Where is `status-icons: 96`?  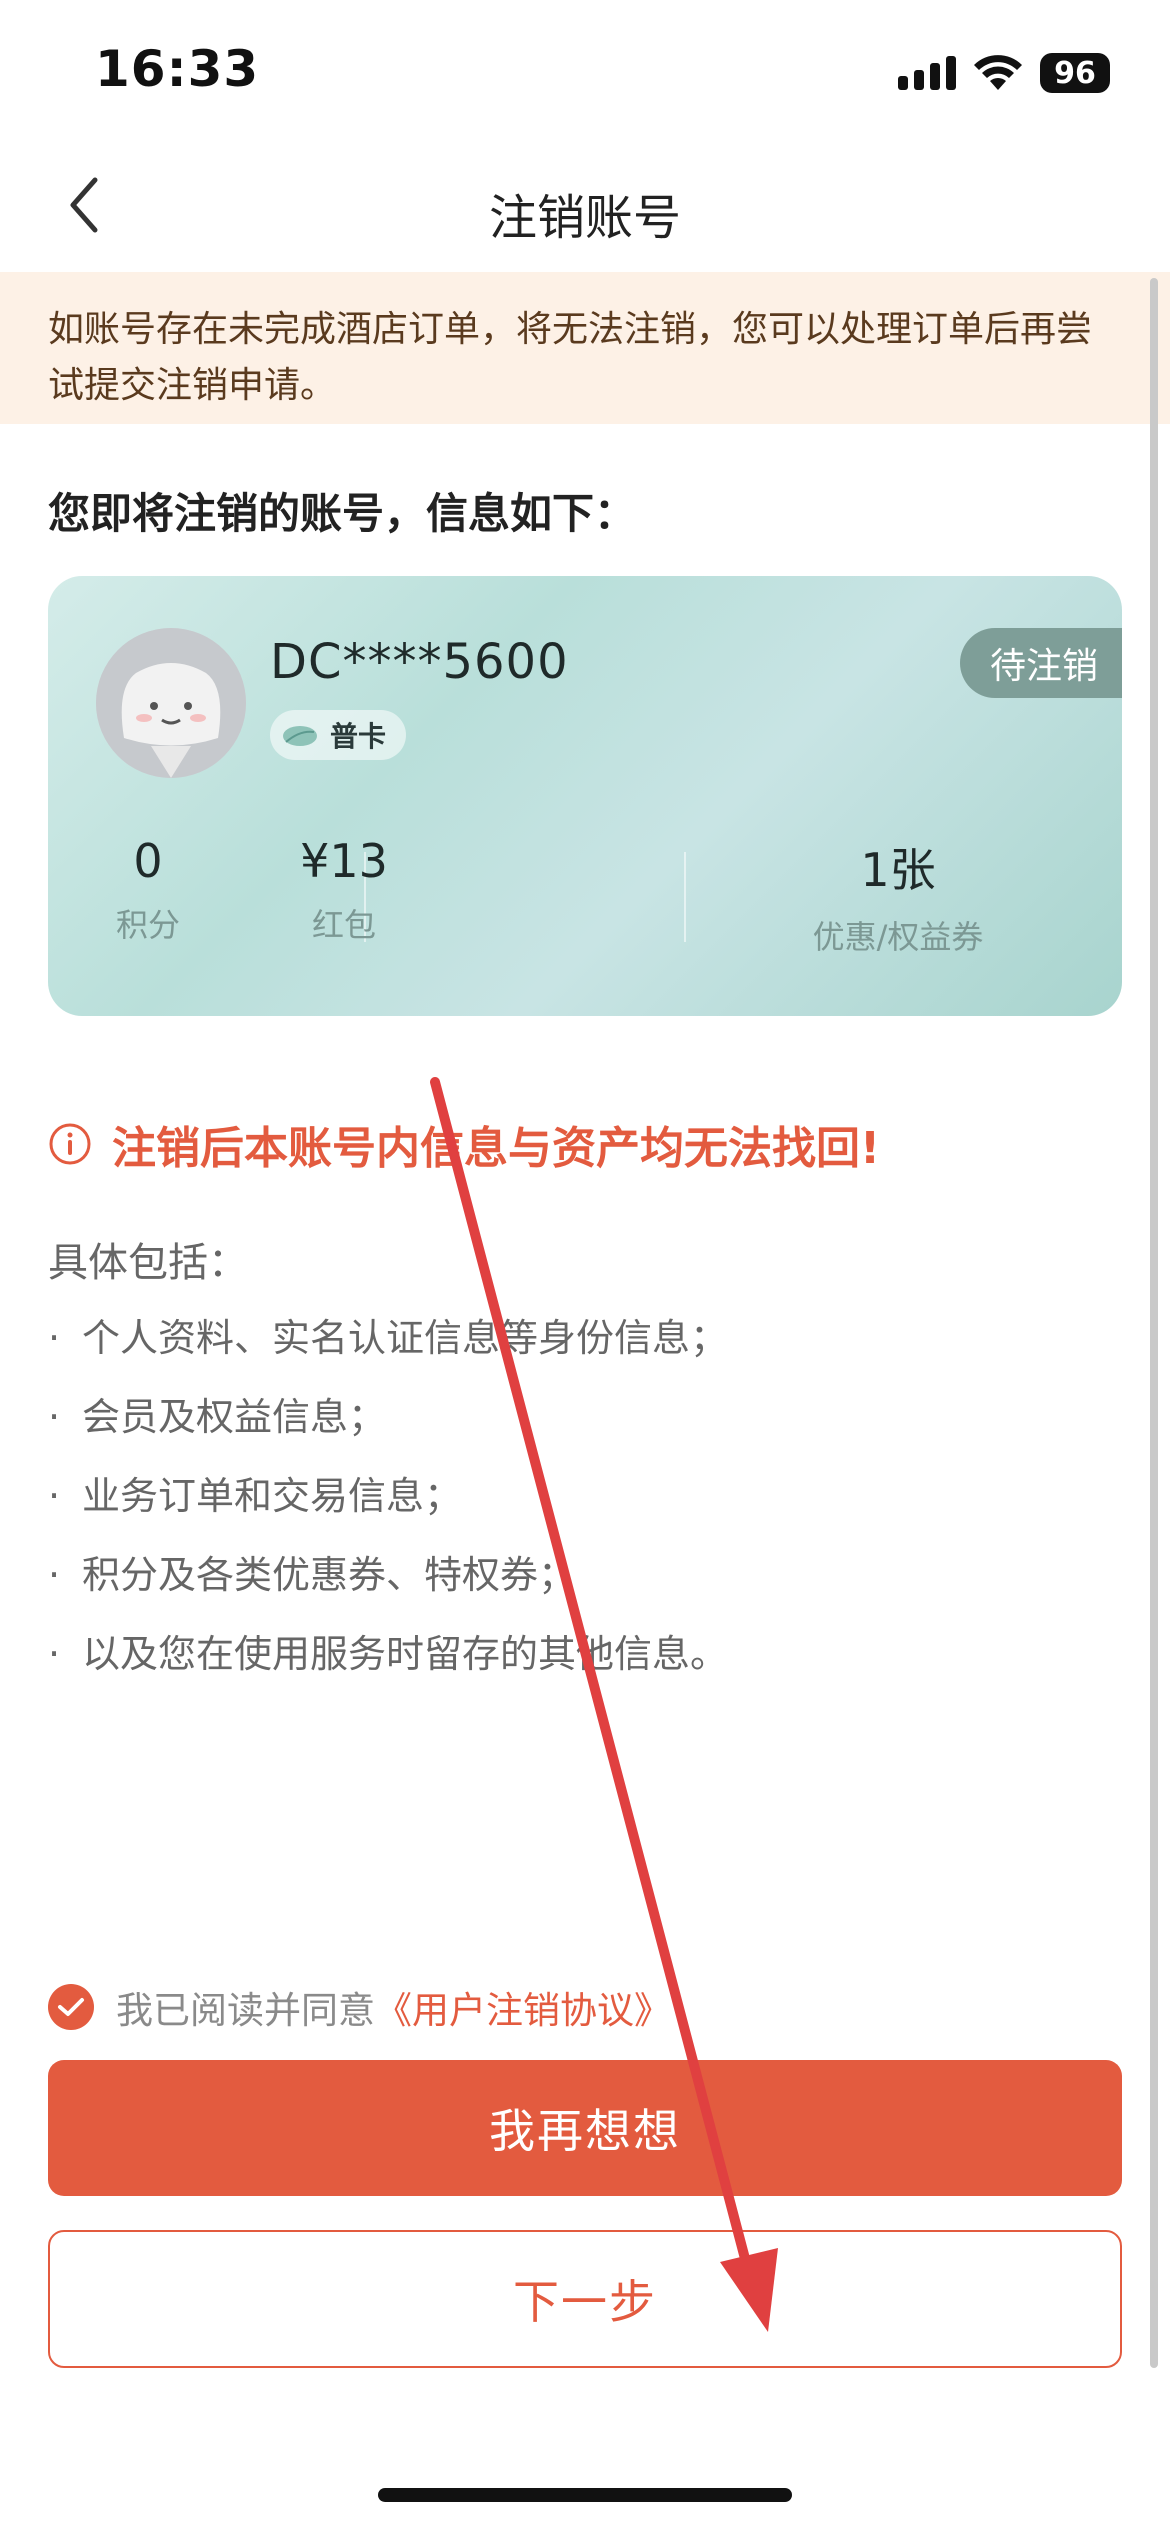
status-icons: 96 is located at coordinates (1004, 73).